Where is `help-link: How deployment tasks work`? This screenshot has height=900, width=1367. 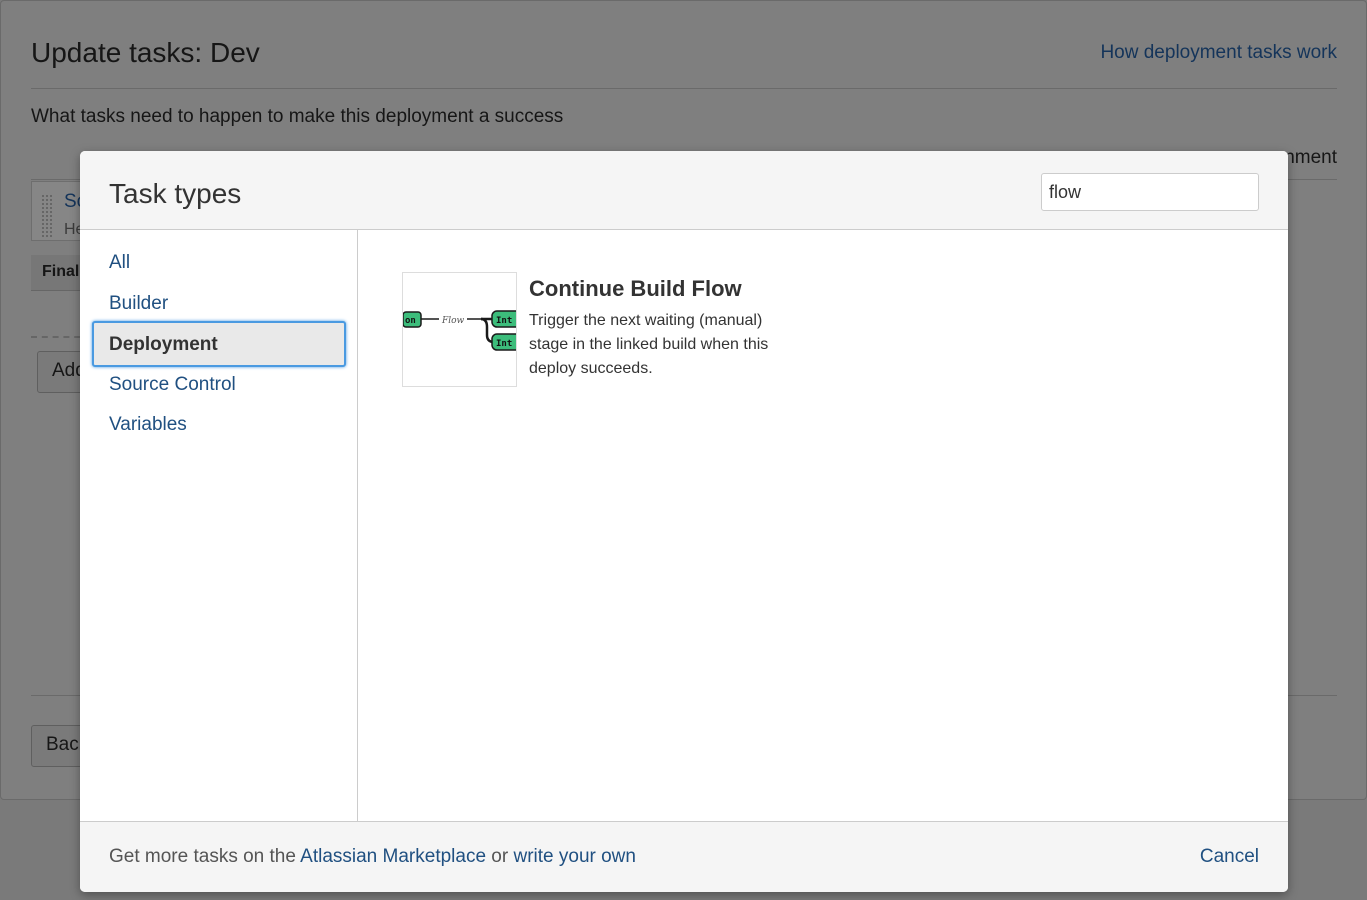 help-link: How deployment tasks work is located at coordinates (1218, 53).